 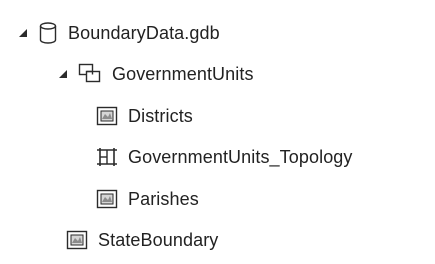 I want to click on tree-node-districts: Districts, so click(x=144, y=116).